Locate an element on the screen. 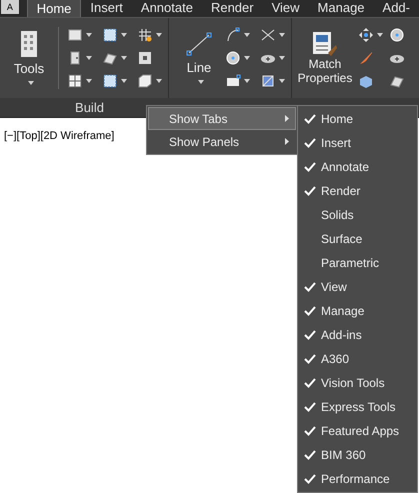  menu-item: Home is located at coordinates (357, 119).